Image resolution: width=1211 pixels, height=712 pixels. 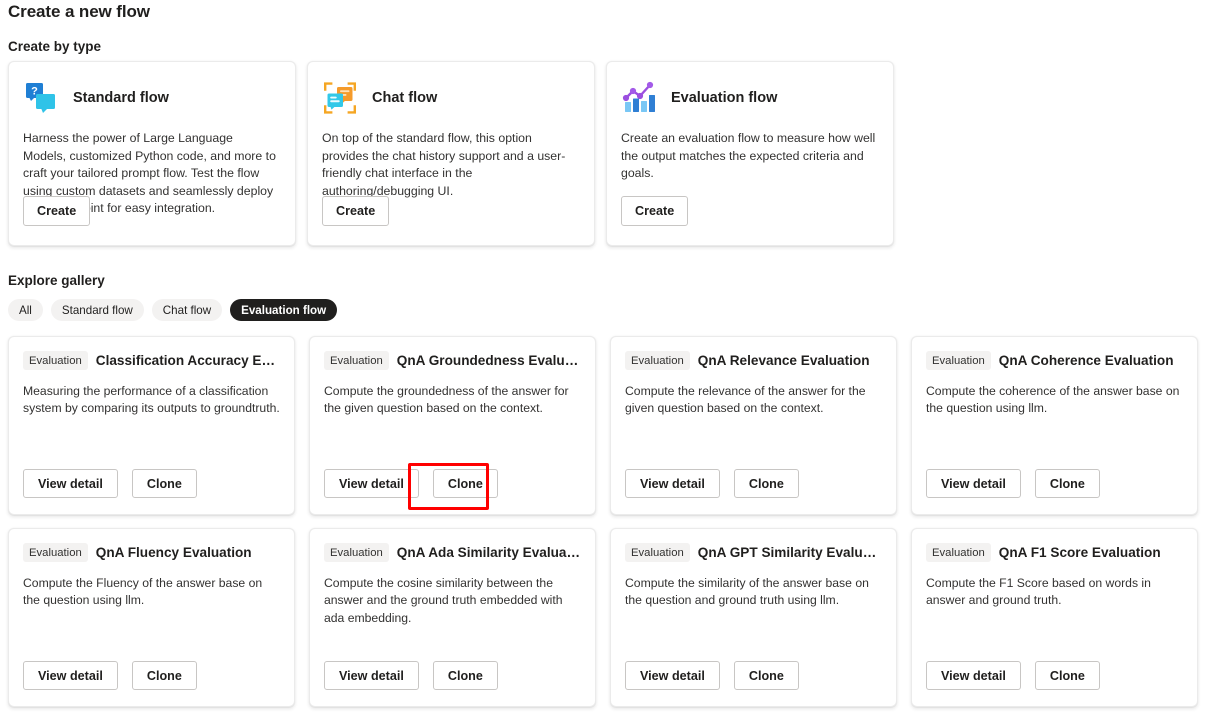 I want to click on view-detail-button-qna-groundedness-evaluation: View detail, so click(x=371, y=483).